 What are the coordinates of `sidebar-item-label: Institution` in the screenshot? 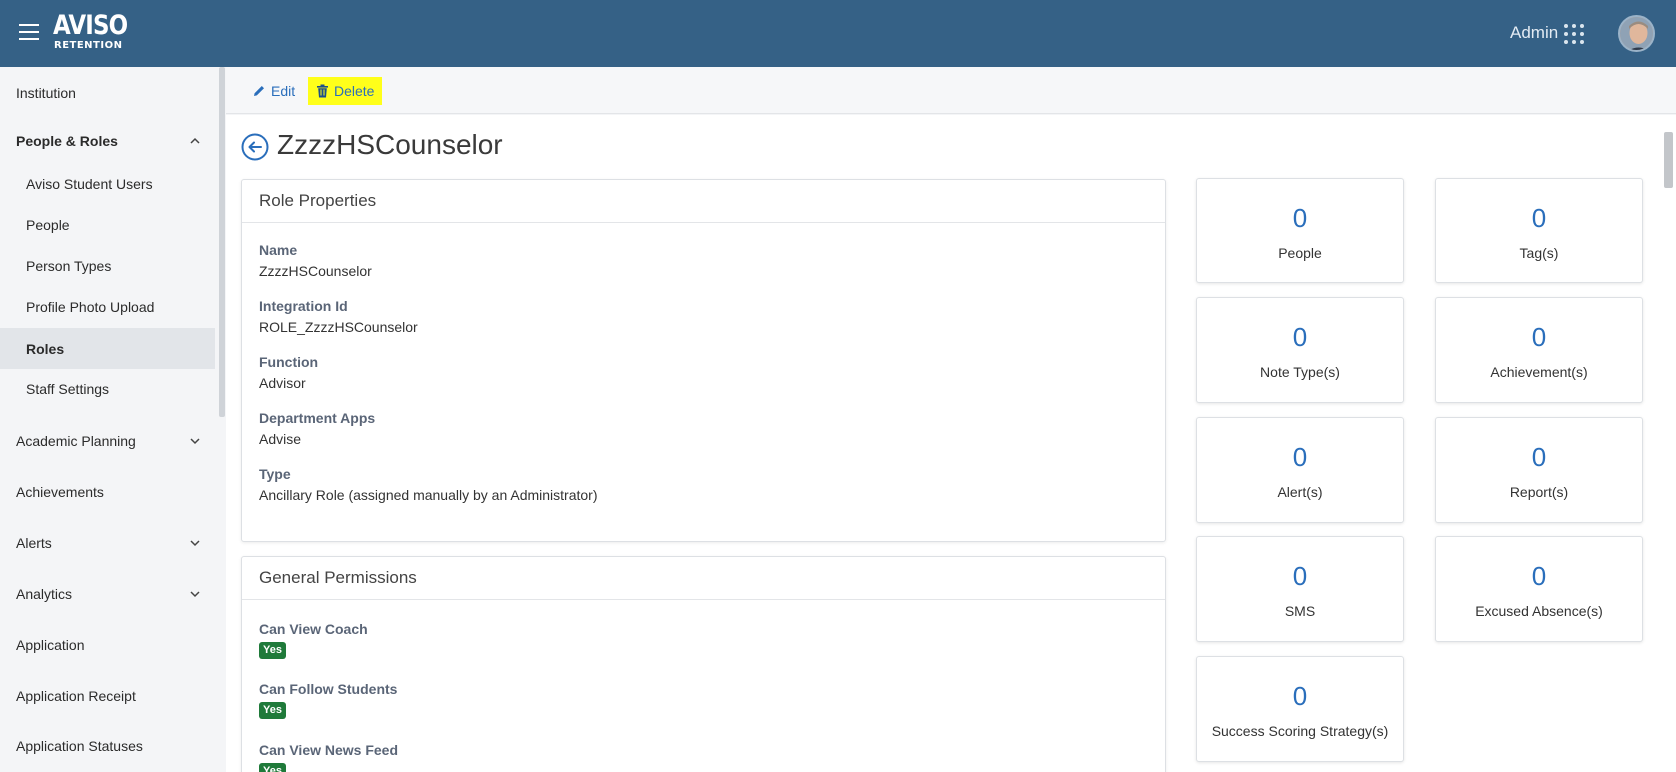 It's located at (46, 93).